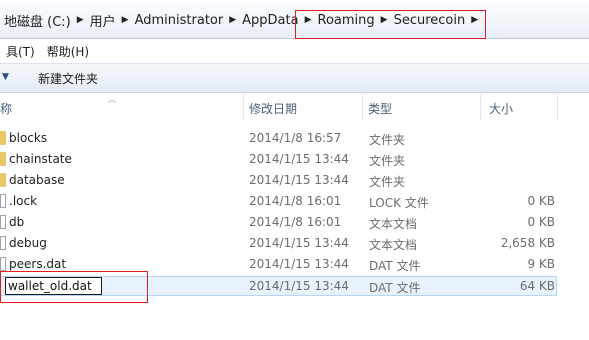 The height and width of the screenshot is (340, 589). I want to click on file-date: 2014/1/8 16:57, so click(295, 138).